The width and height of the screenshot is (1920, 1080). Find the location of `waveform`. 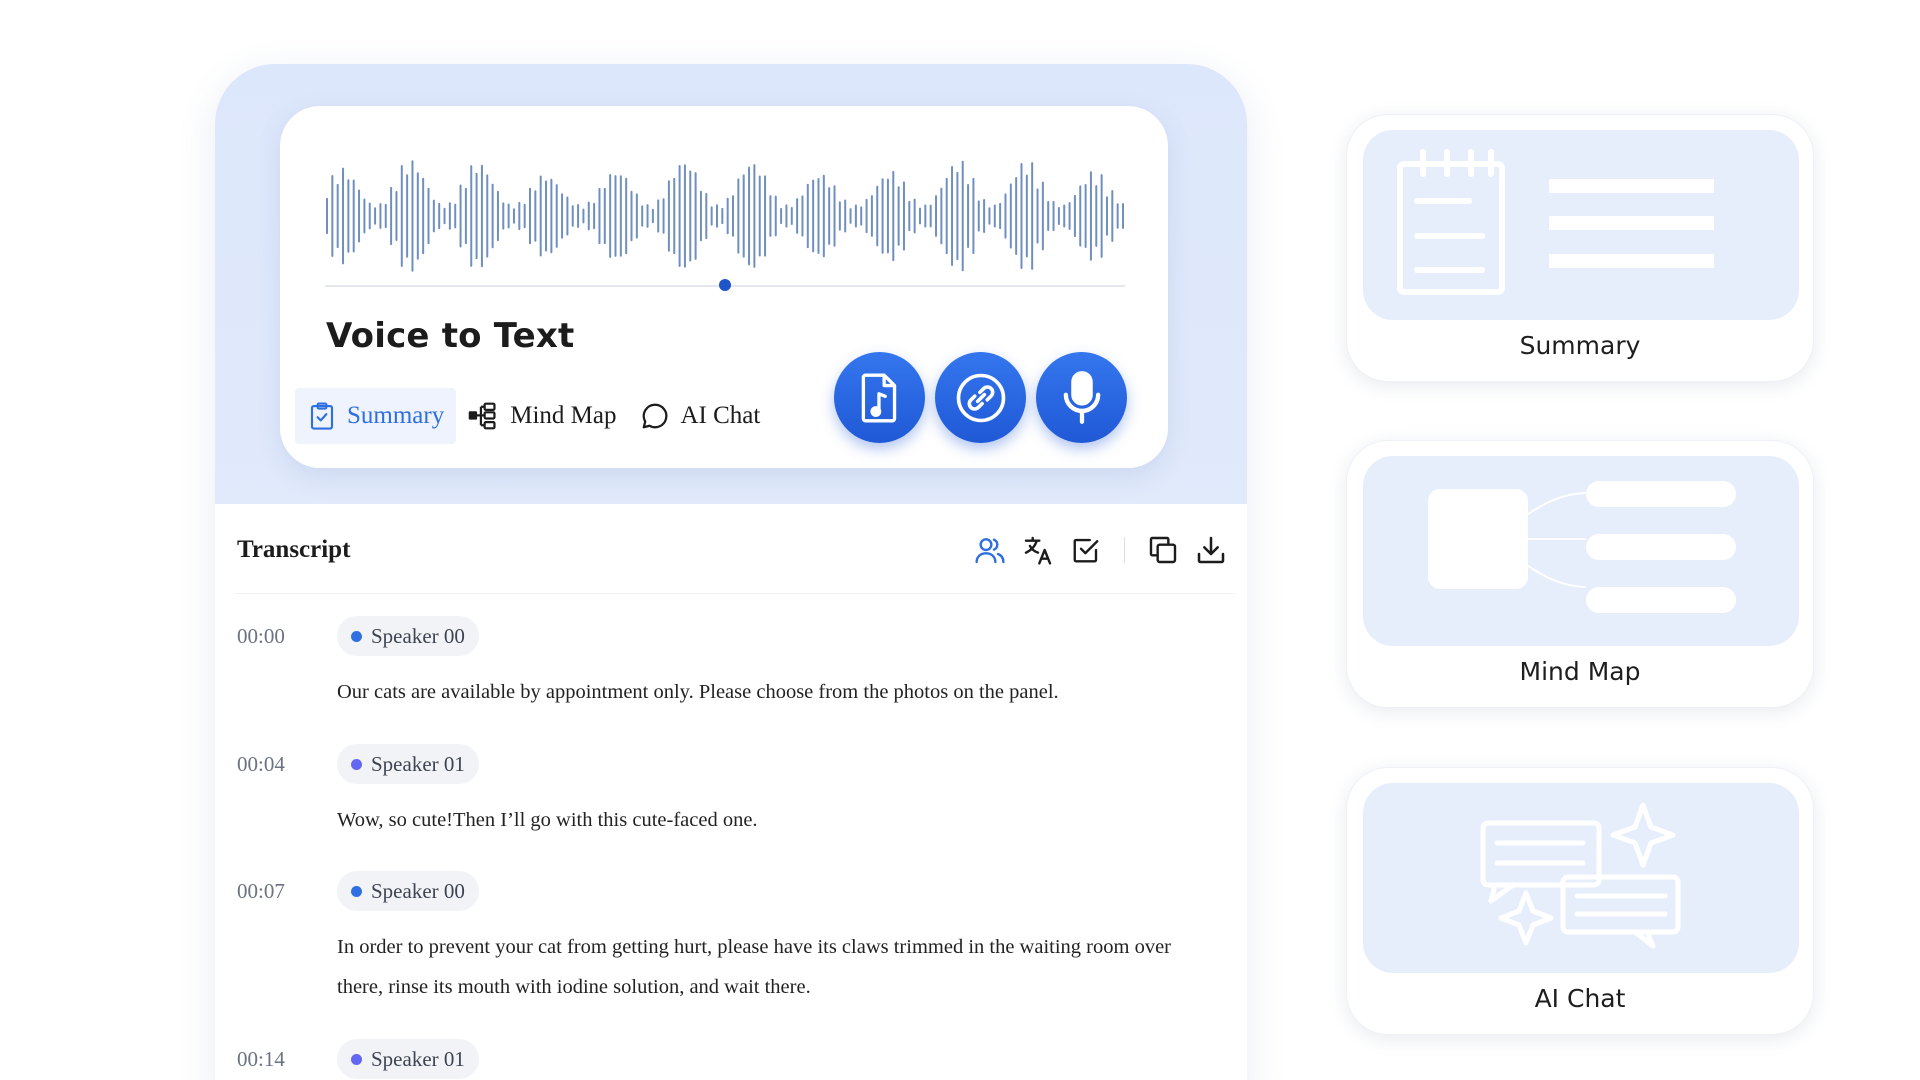

waveform is located at coordinates (725, 216).